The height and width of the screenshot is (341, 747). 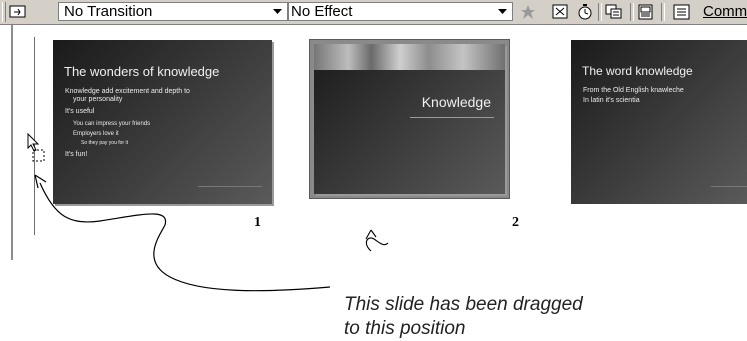 I want to click on slide-transition-button, so click(x=18, y=11).